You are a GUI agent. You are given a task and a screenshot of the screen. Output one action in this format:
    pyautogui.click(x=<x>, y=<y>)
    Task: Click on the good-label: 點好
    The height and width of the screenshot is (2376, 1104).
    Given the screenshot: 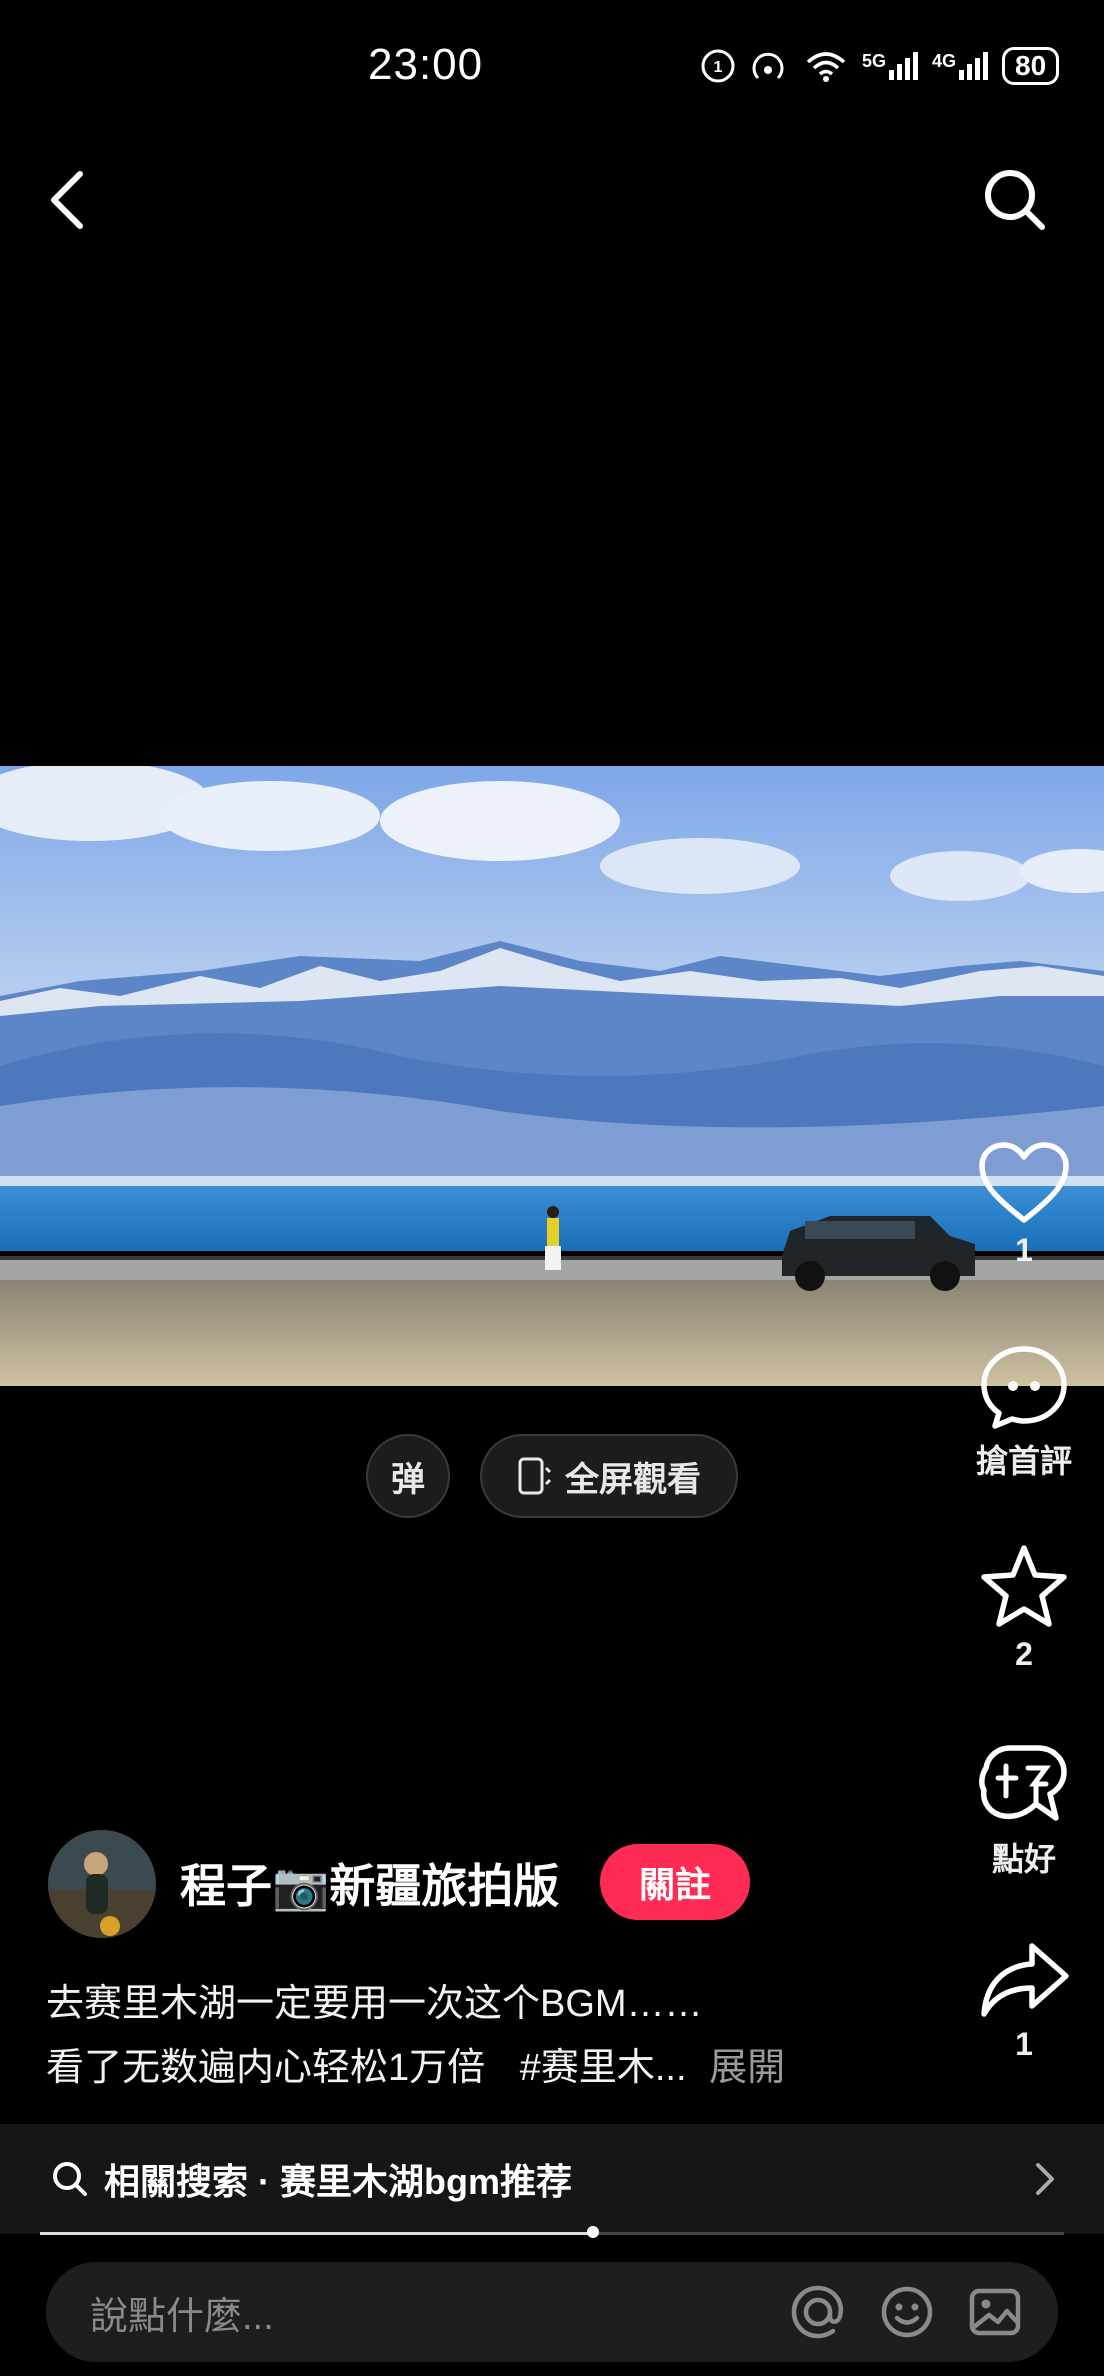 What is the action you would take?
    pyautogui.click(x=1023, y=1859)
    